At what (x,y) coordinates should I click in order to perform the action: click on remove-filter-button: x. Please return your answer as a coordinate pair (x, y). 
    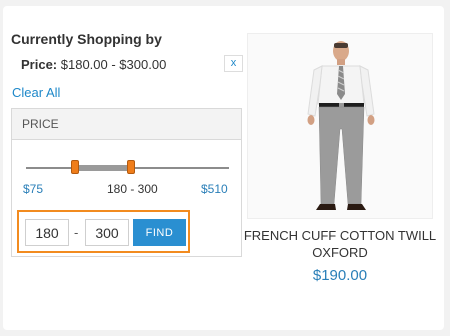
    Looking at the image, I should click on (233, 63).